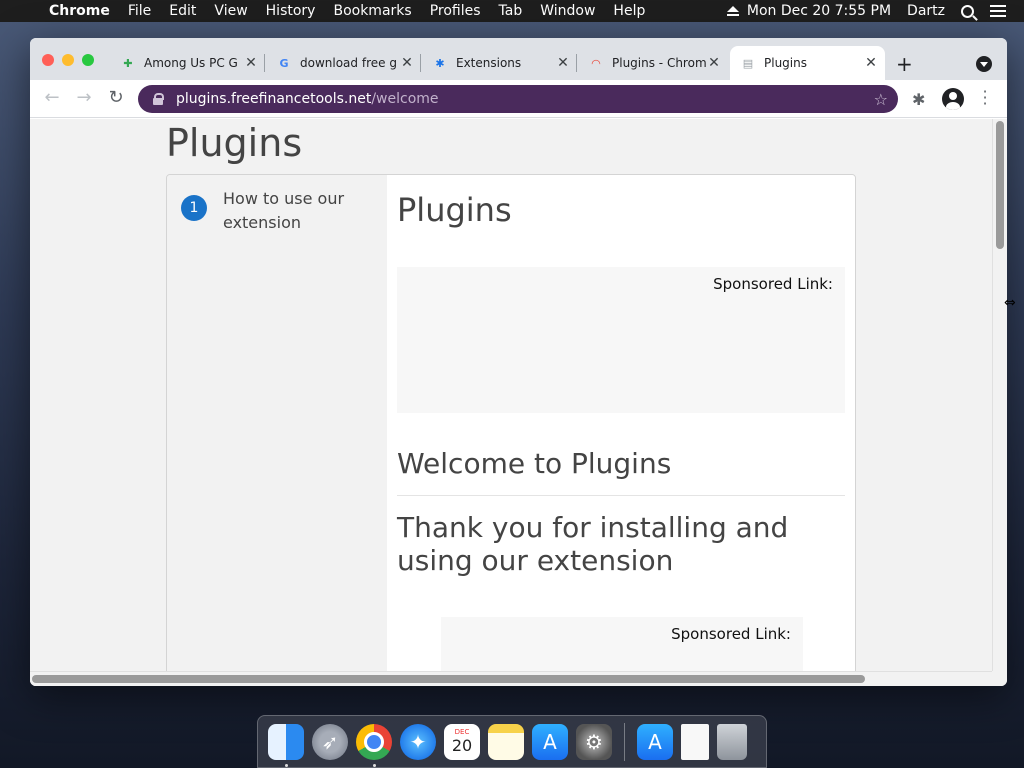  Describe the element at coordinates (284, 63) in the screenshot. I see `google-icon: G` at that location.